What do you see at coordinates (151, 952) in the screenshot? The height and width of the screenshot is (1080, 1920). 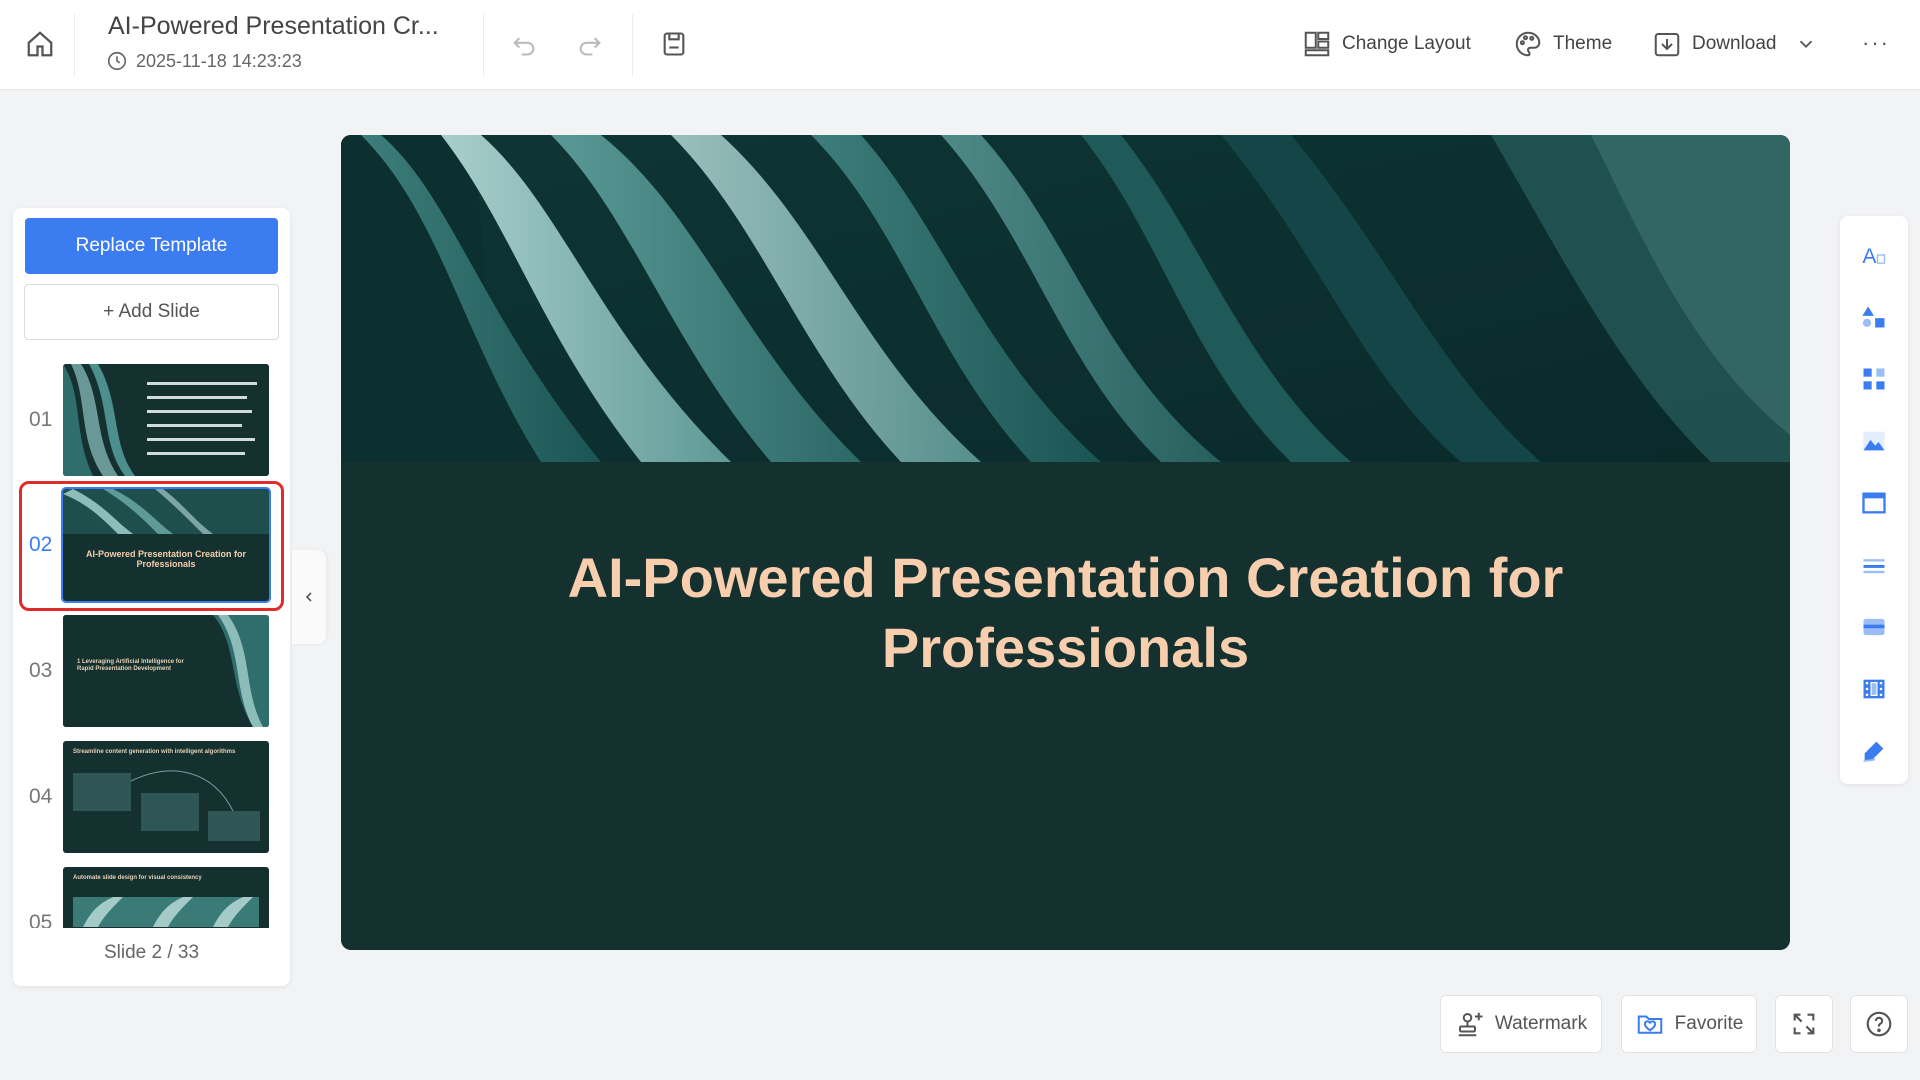 I see `slide-counter: Slide 2 / 33` at bounding box center [151, 952].